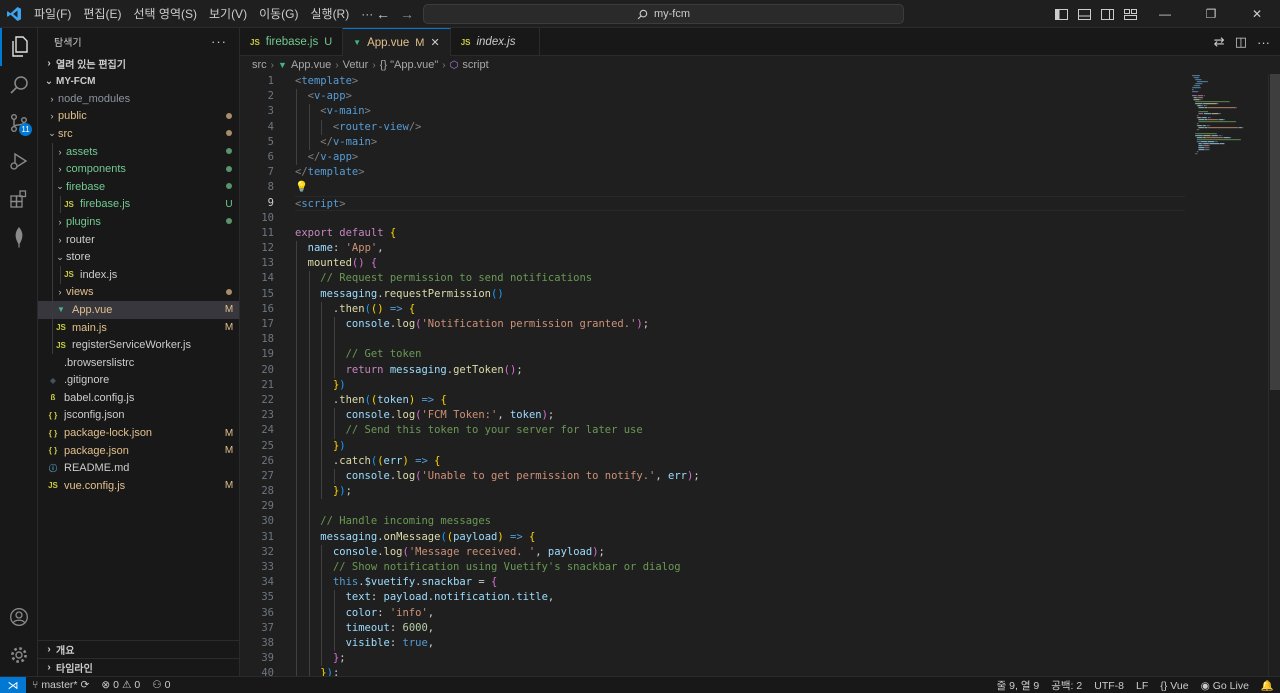 The image size is (1280, 693). What do you see at coordinates (740, 112) in the screenshot?
I see `code-line: <v-main>` at bounding box center [740, 112].